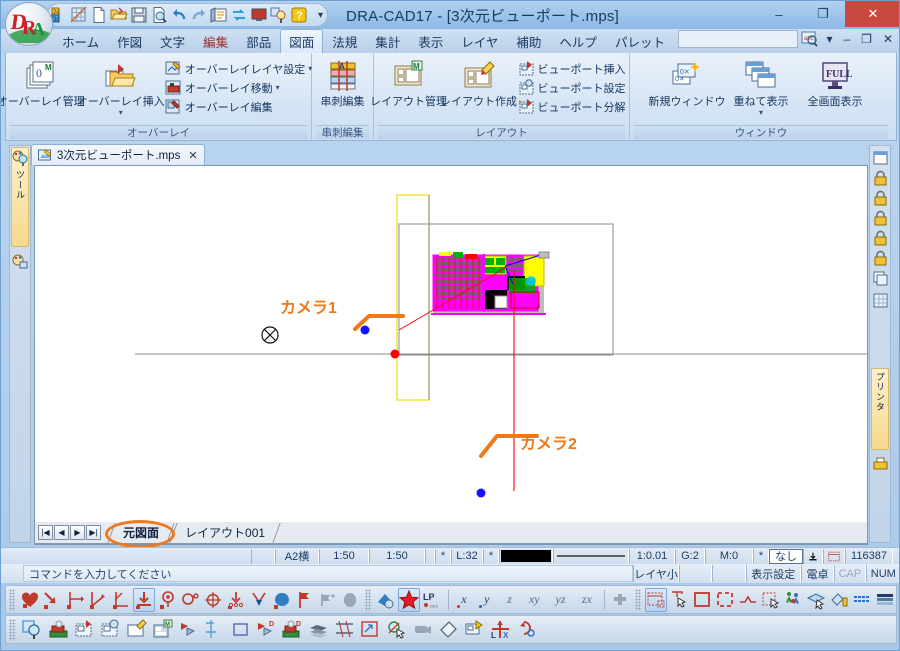  Describe the element at coordinates (43, 83) in the screenshot. I see `overlay-manage-button: 0 M オーバーレイ管理` at that location.